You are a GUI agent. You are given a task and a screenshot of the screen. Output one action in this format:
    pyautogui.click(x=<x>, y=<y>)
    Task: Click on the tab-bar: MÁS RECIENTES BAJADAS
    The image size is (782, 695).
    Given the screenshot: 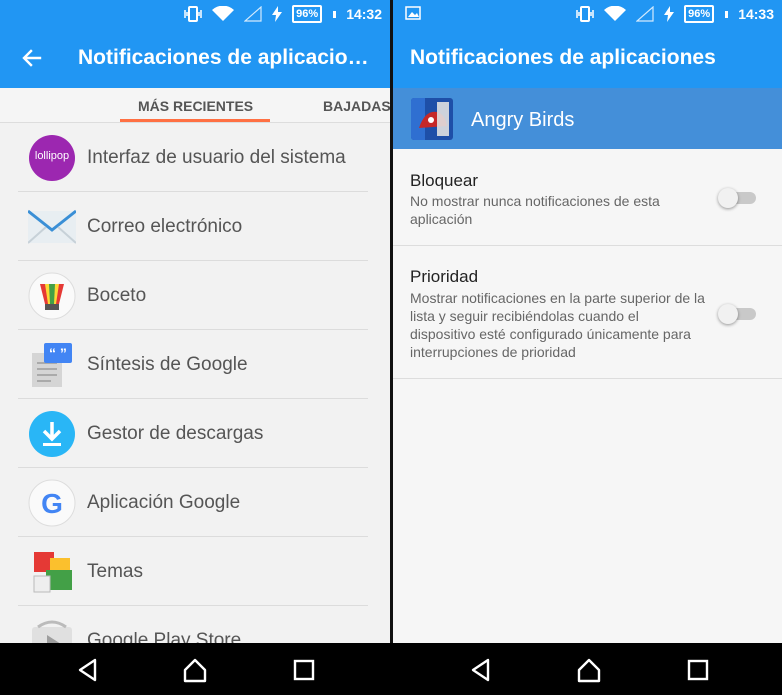 What is the action you would take?
    pyautogui.click(x=195, y=105)
    